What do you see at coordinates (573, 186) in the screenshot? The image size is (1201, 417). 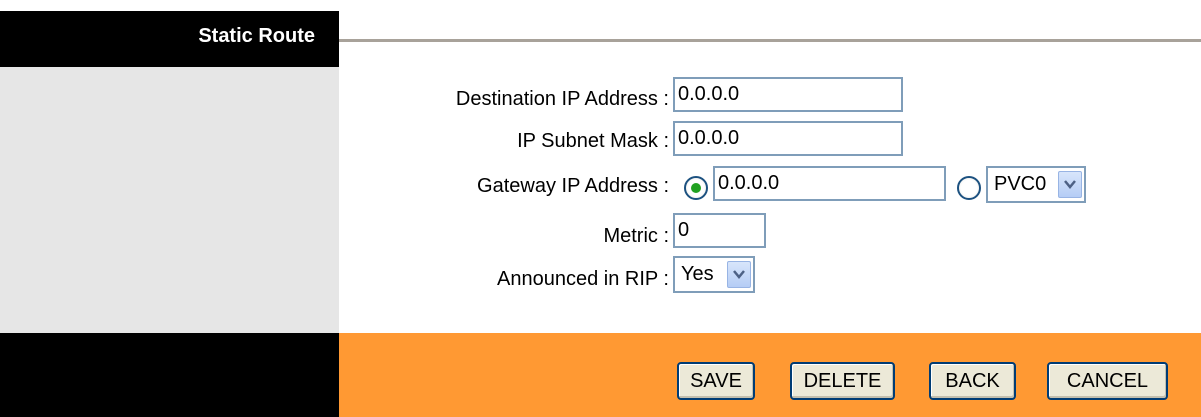 I see `gateway-ip-label: Gateway IP Address :` at bounding box center [573, 186].